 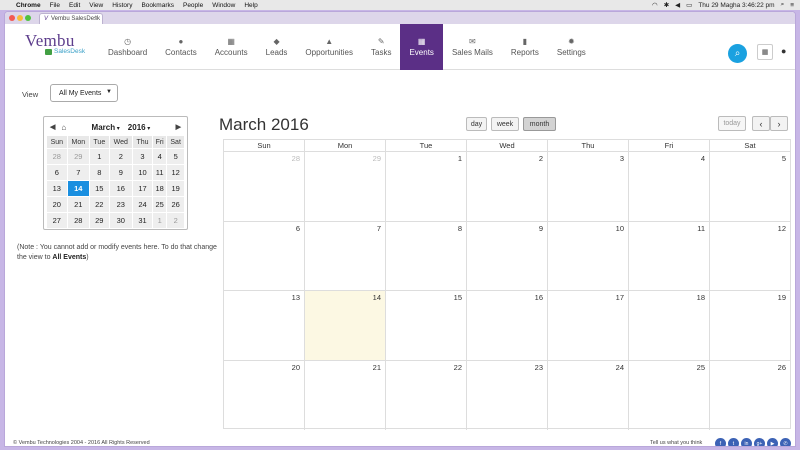 What do you see at coordinates (160, 204) in the screenshot?
I see `mini-day-cell: 25` at bounding box center [160, 204].